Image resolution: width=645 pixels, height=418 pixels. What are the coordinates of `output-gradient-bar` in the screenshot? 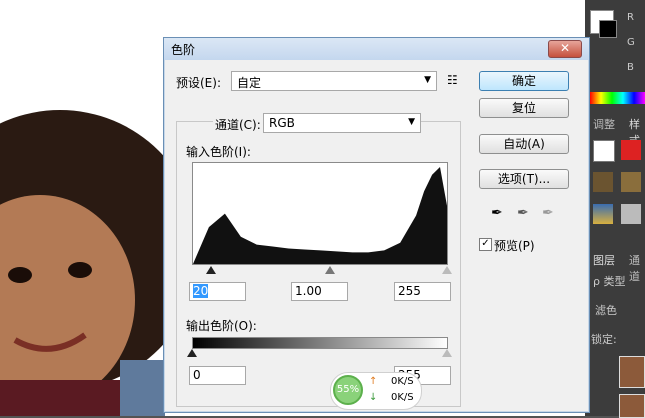 It's located at (320, 343).